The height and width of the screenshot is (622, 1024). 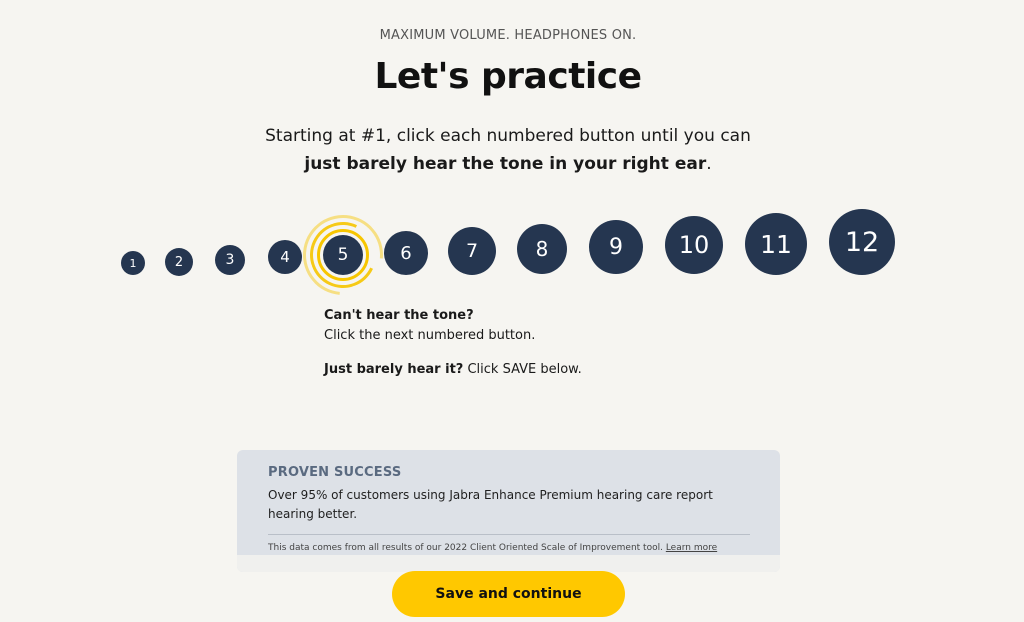 What do you see at coordinates (430, 335) in the screenshot?
I see `help-a1: Click the next numbered button.` at bounding box center [430, 335].